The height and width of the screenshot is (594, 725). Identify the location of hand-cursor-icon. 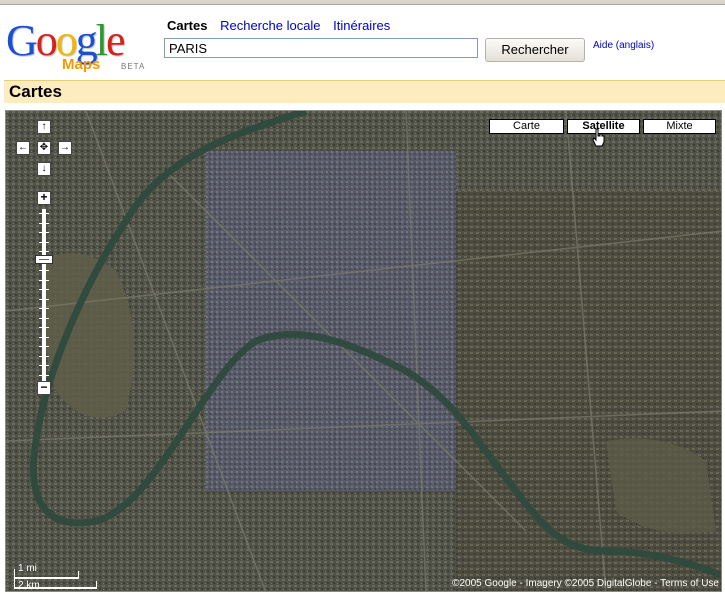
(598, 137).